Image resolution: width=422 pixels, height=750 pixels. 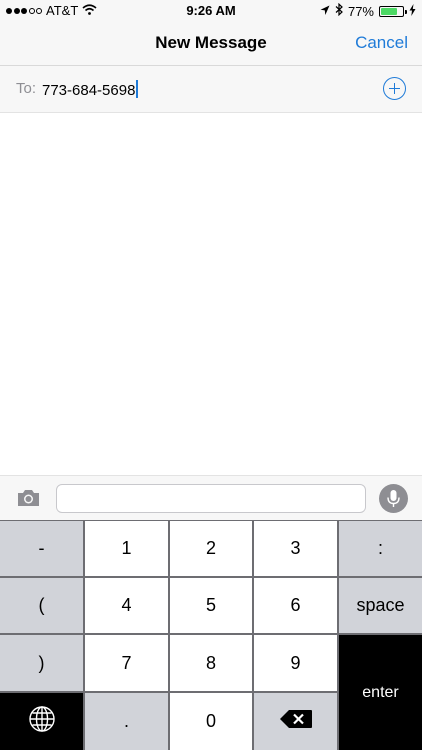 I want to click on key-close-paren: ), so click(x=41, y=663).